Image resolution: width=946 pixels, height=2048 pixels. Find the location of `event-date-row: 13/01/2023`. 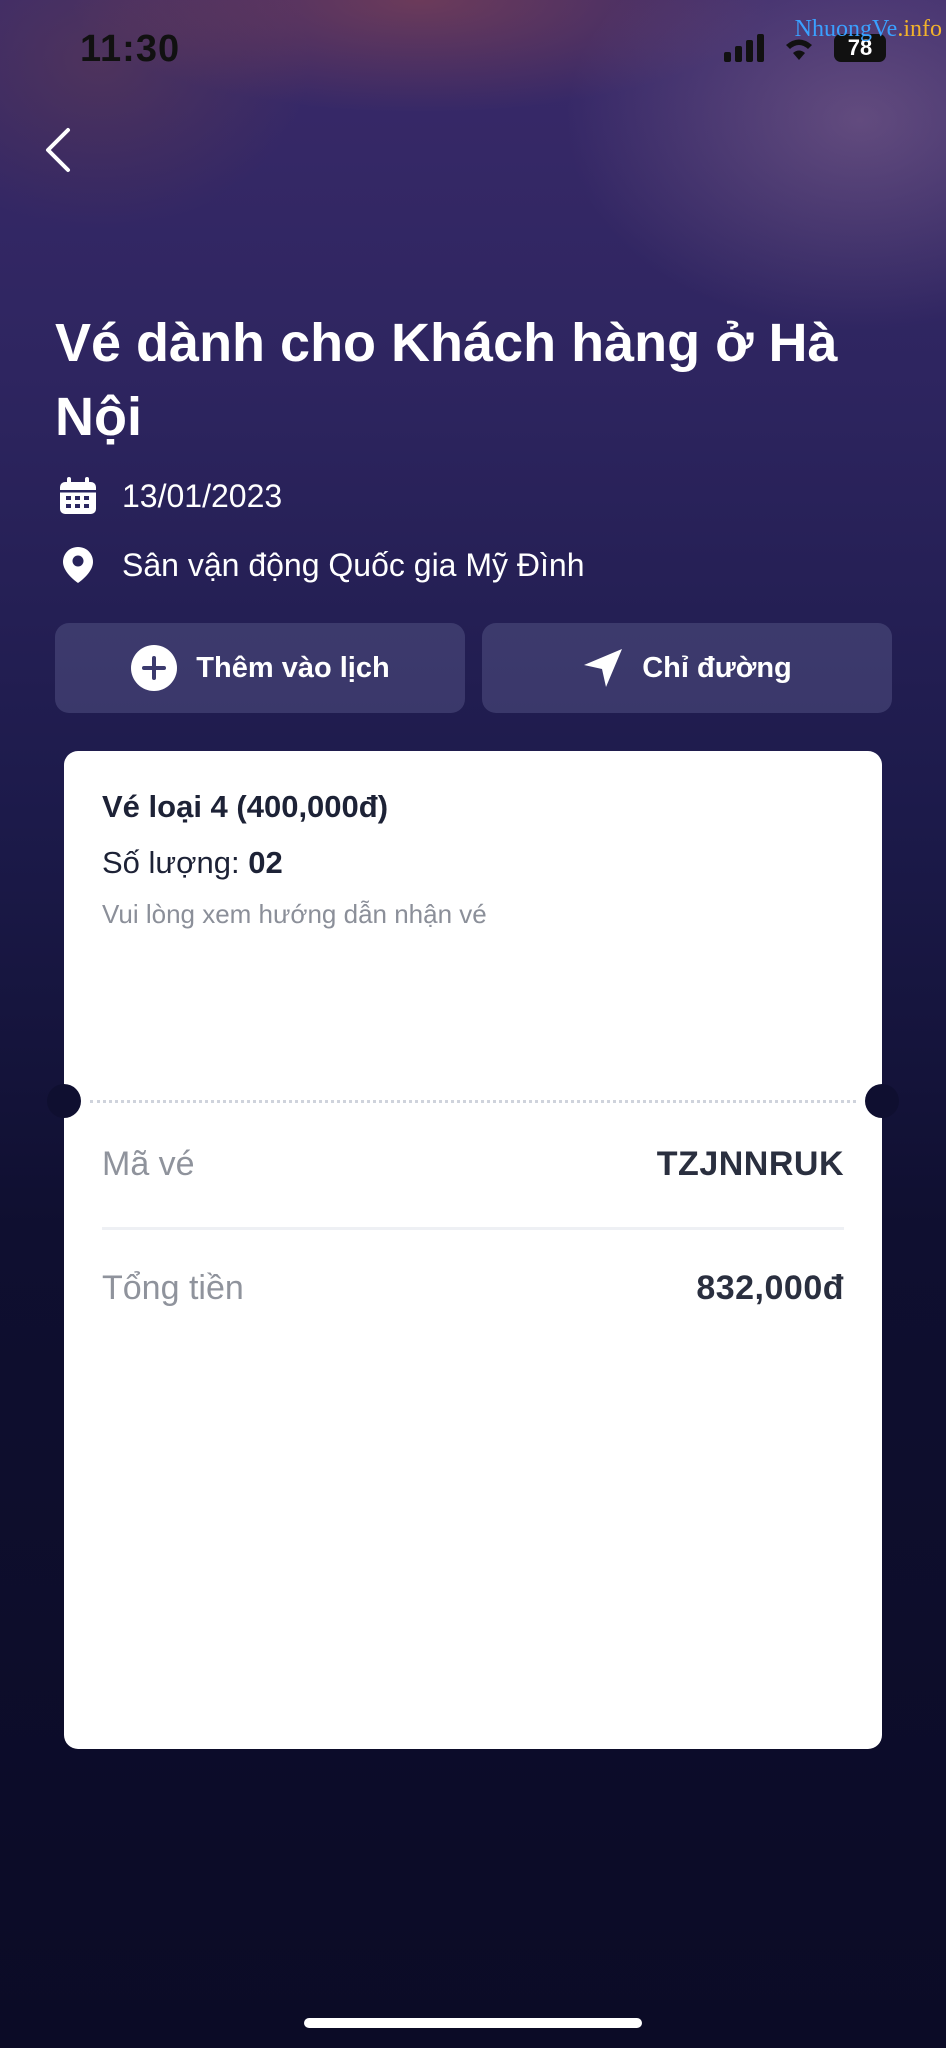

event-date-row: 13/01/2023 is located at coordinates (170, 496).